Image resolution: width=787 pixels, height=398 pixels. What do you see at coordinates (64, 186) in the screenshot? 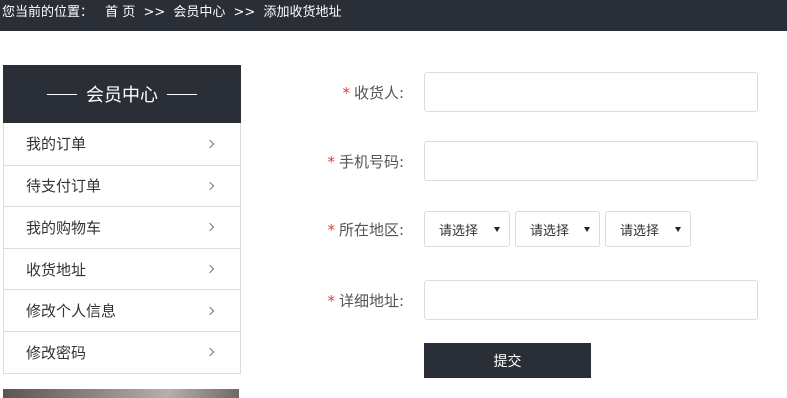
I see `sidebar-item-label: 待支付订单` at bounding box center [64, 186].